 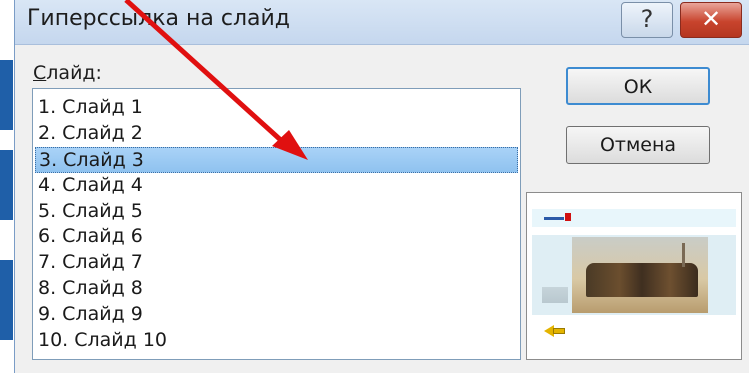 I want to click on slide-label-accelerator: С, so click(x=40, y=73).